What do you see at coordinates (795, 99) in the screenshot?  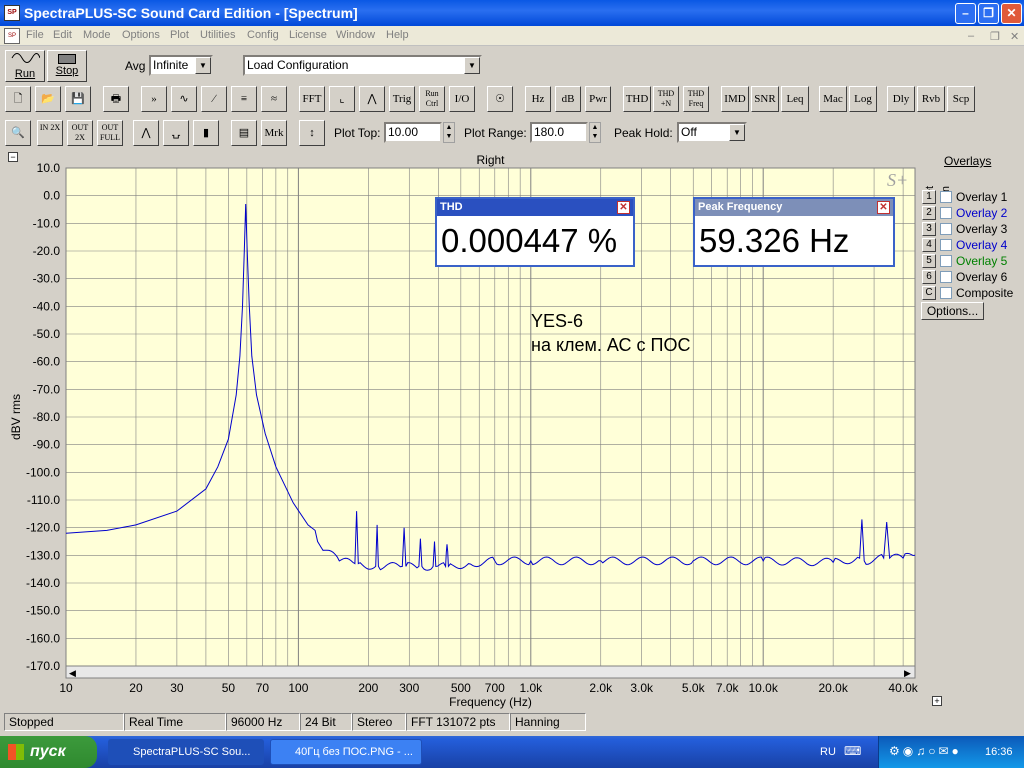 I see `leq-button: Leq` at bounding box center [795, 99].